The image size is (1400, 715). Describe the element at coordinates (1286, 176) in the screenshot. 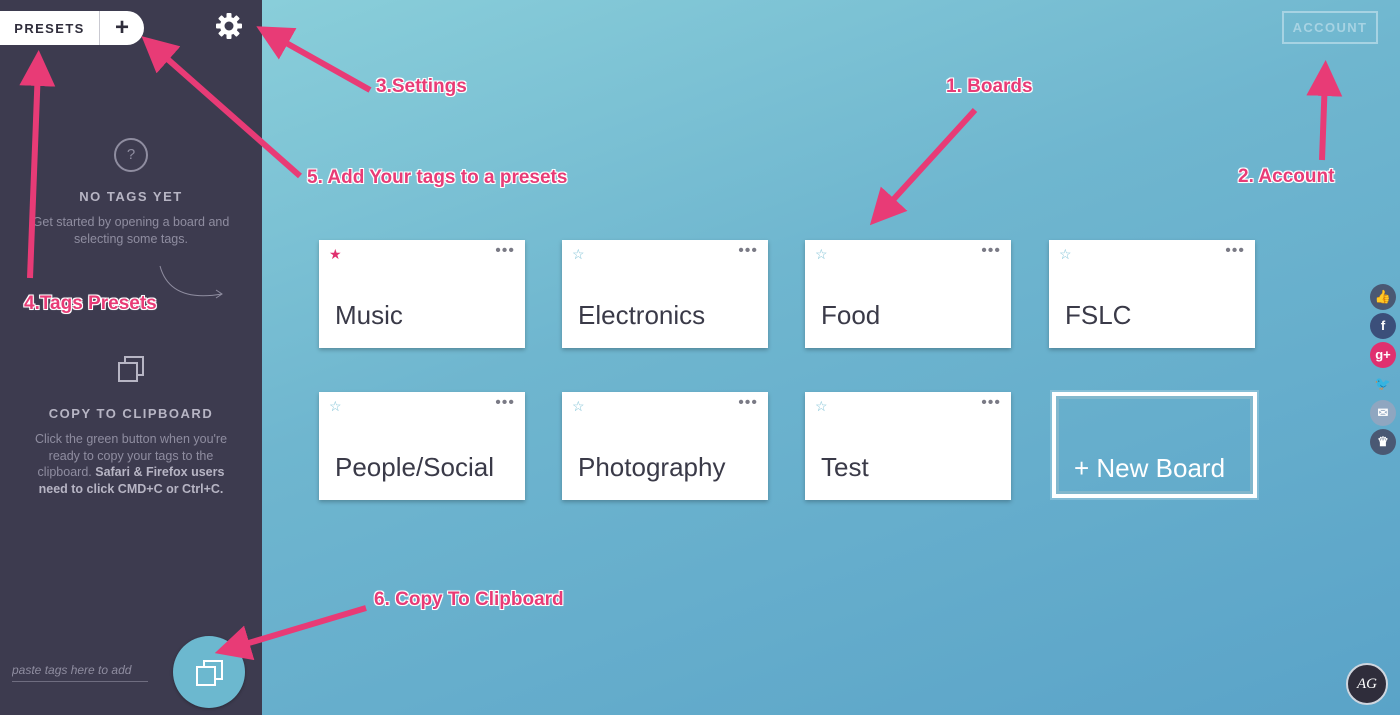

I see `annotation-account: 2. Account` at that location.